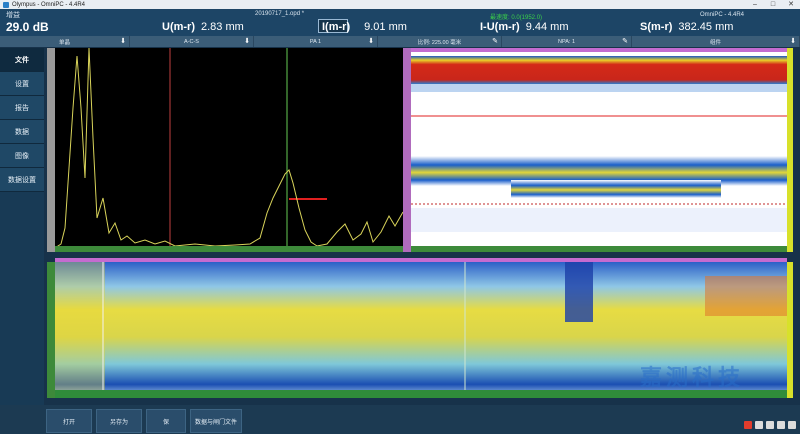 Image resolution: width=800 pixels, height=434 pixels. I want to click on window-title: Olympus - OmniPC - 4.4R4, so click(49, 4).